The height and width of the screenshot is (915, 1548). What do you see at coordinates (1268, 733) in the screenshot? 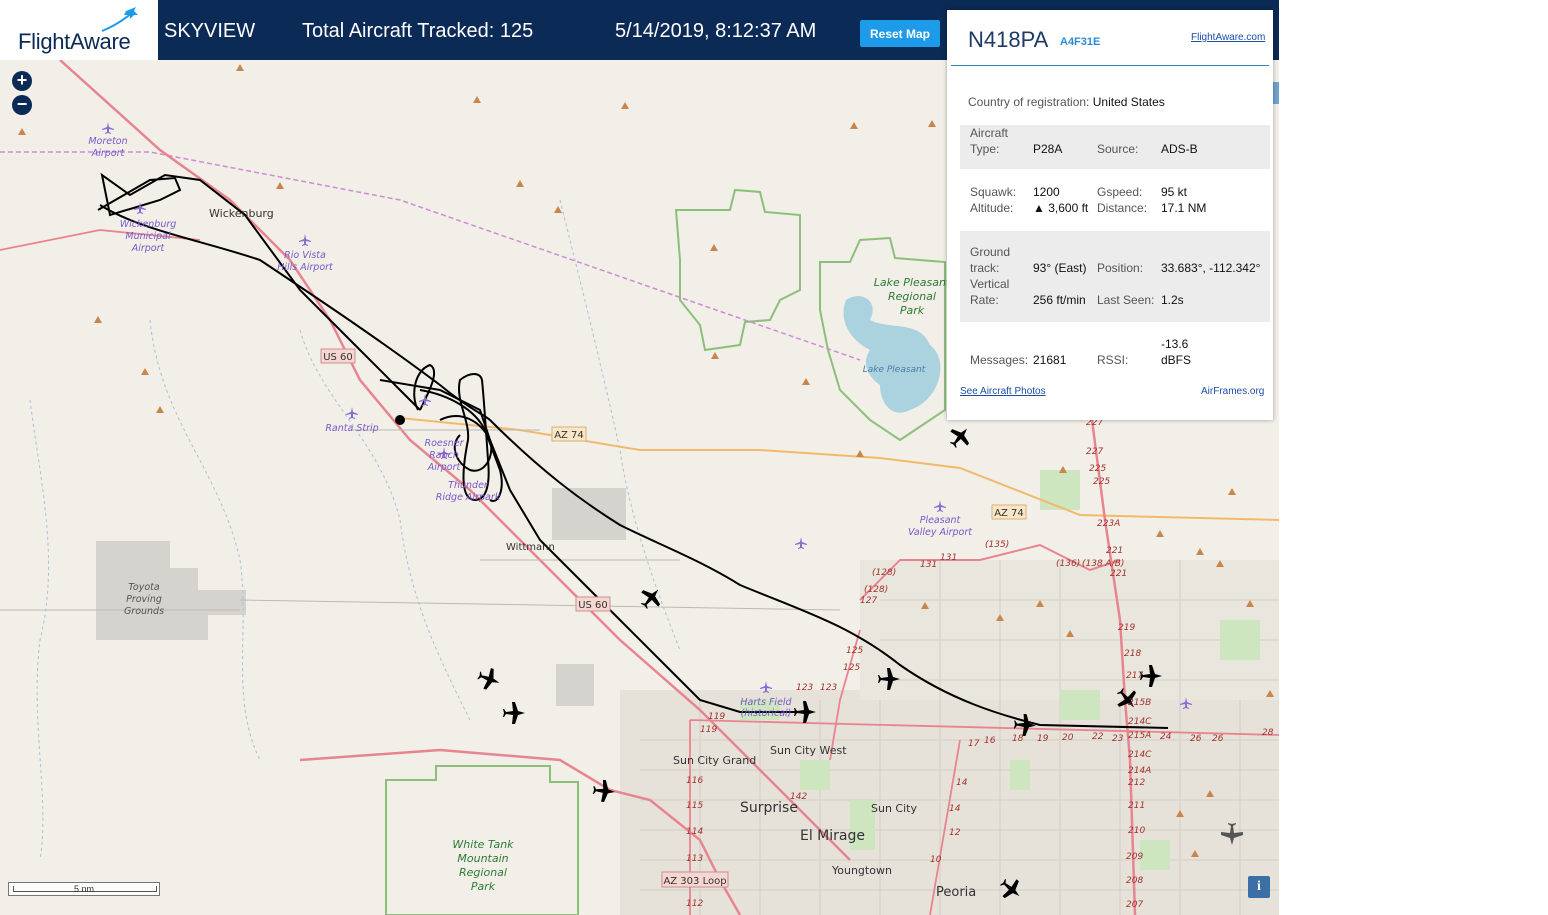
I see `svg-text: 28` at bounding box center [1268, 733].